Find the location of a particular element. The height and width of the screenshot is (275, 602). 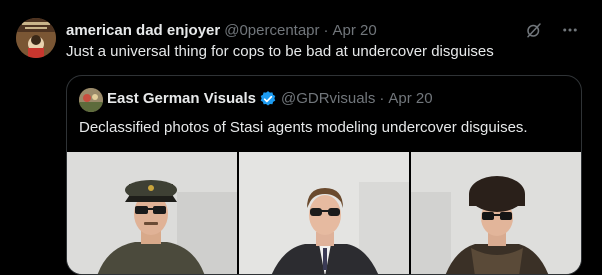

quote-header: East German Visuals @GDRvisuals · Apr 20 is located at coordinates (270, 99).